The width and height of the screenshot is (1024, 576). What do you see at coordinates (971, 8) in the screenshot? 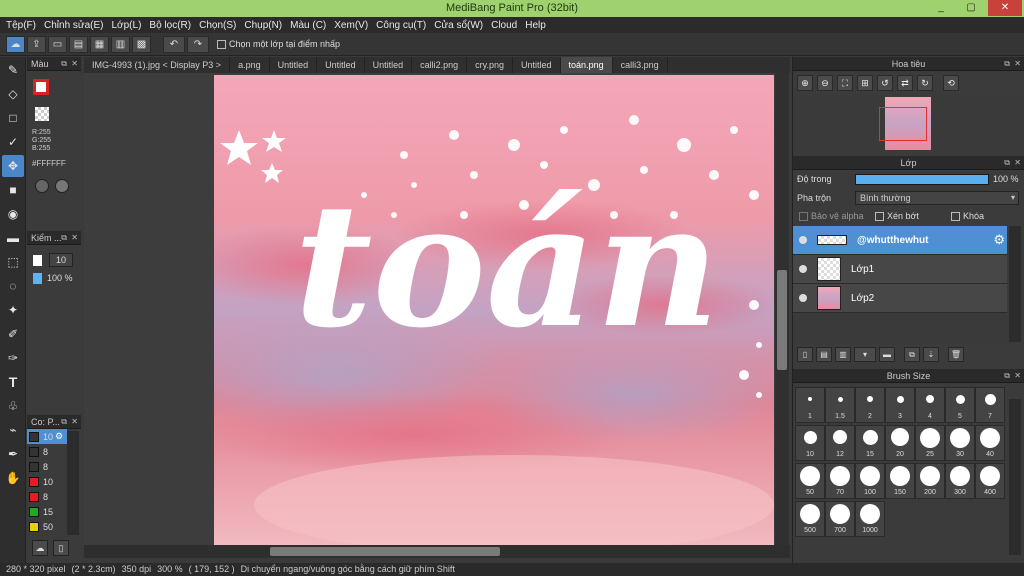
I see `maximize-button: ▢` at bounding box center [971, 8].